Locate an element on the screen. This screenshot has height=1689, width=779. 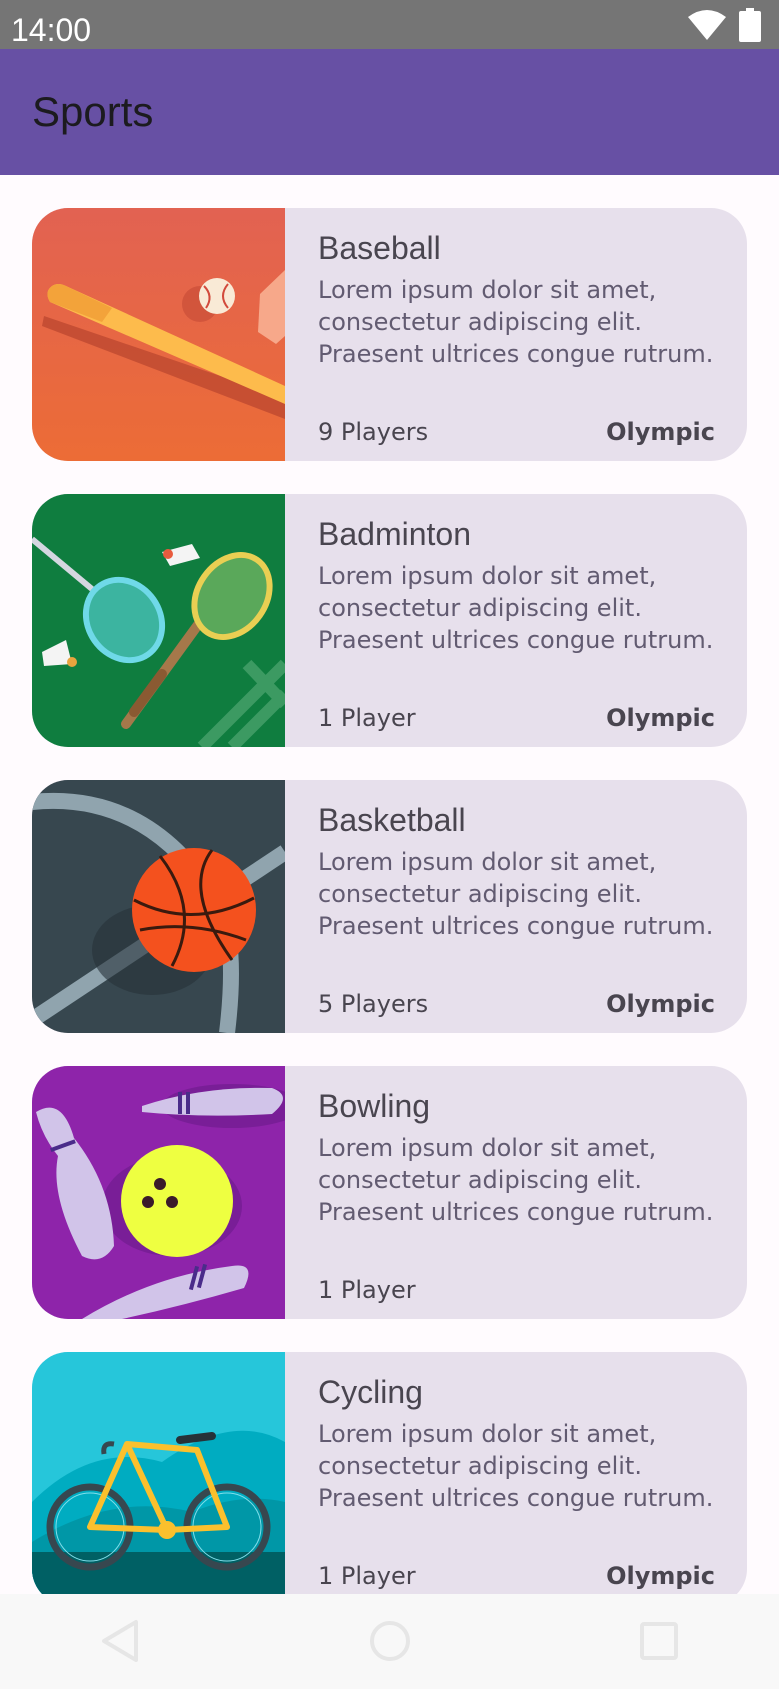
home-icon is located at coordinates (390, 1641).